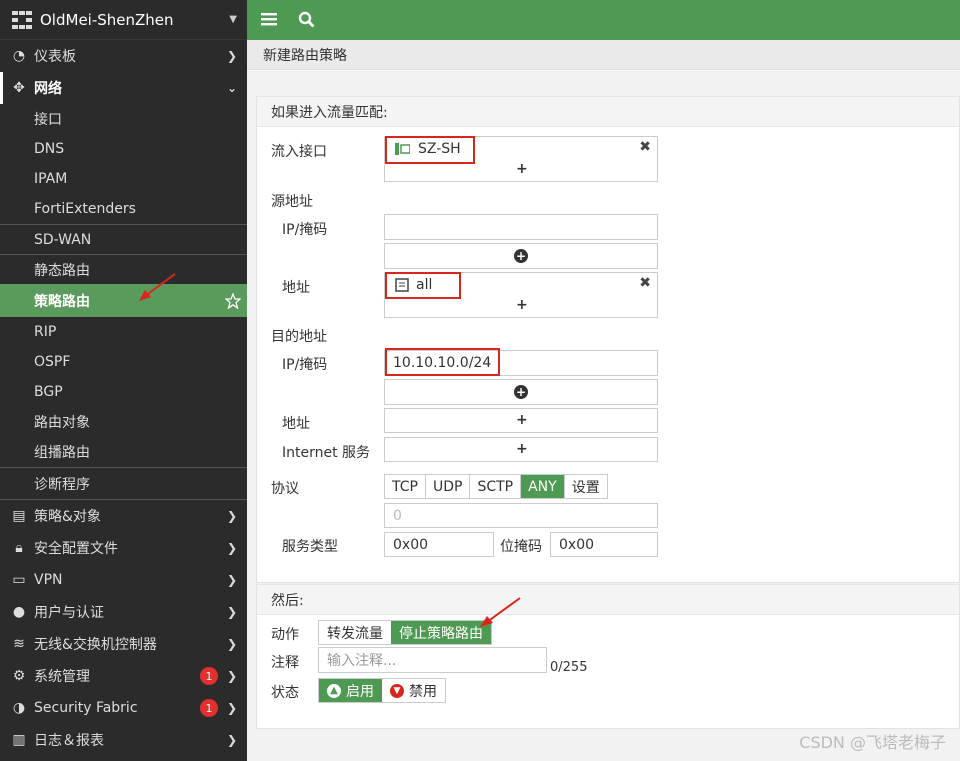  What do you see at coordinates (123, 88) in the screenshot?
I see `sidebar-item-network: ✥ 网络 ⌄` at bounding box center [123, 88].